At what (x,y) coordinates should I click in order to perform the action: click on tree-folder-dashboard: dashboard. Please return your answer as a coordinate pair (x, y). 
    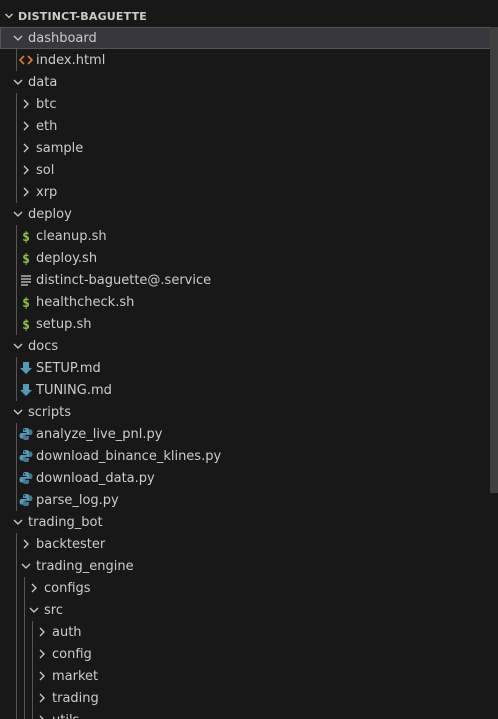
    Looking at the image, I should click on (249, 38).